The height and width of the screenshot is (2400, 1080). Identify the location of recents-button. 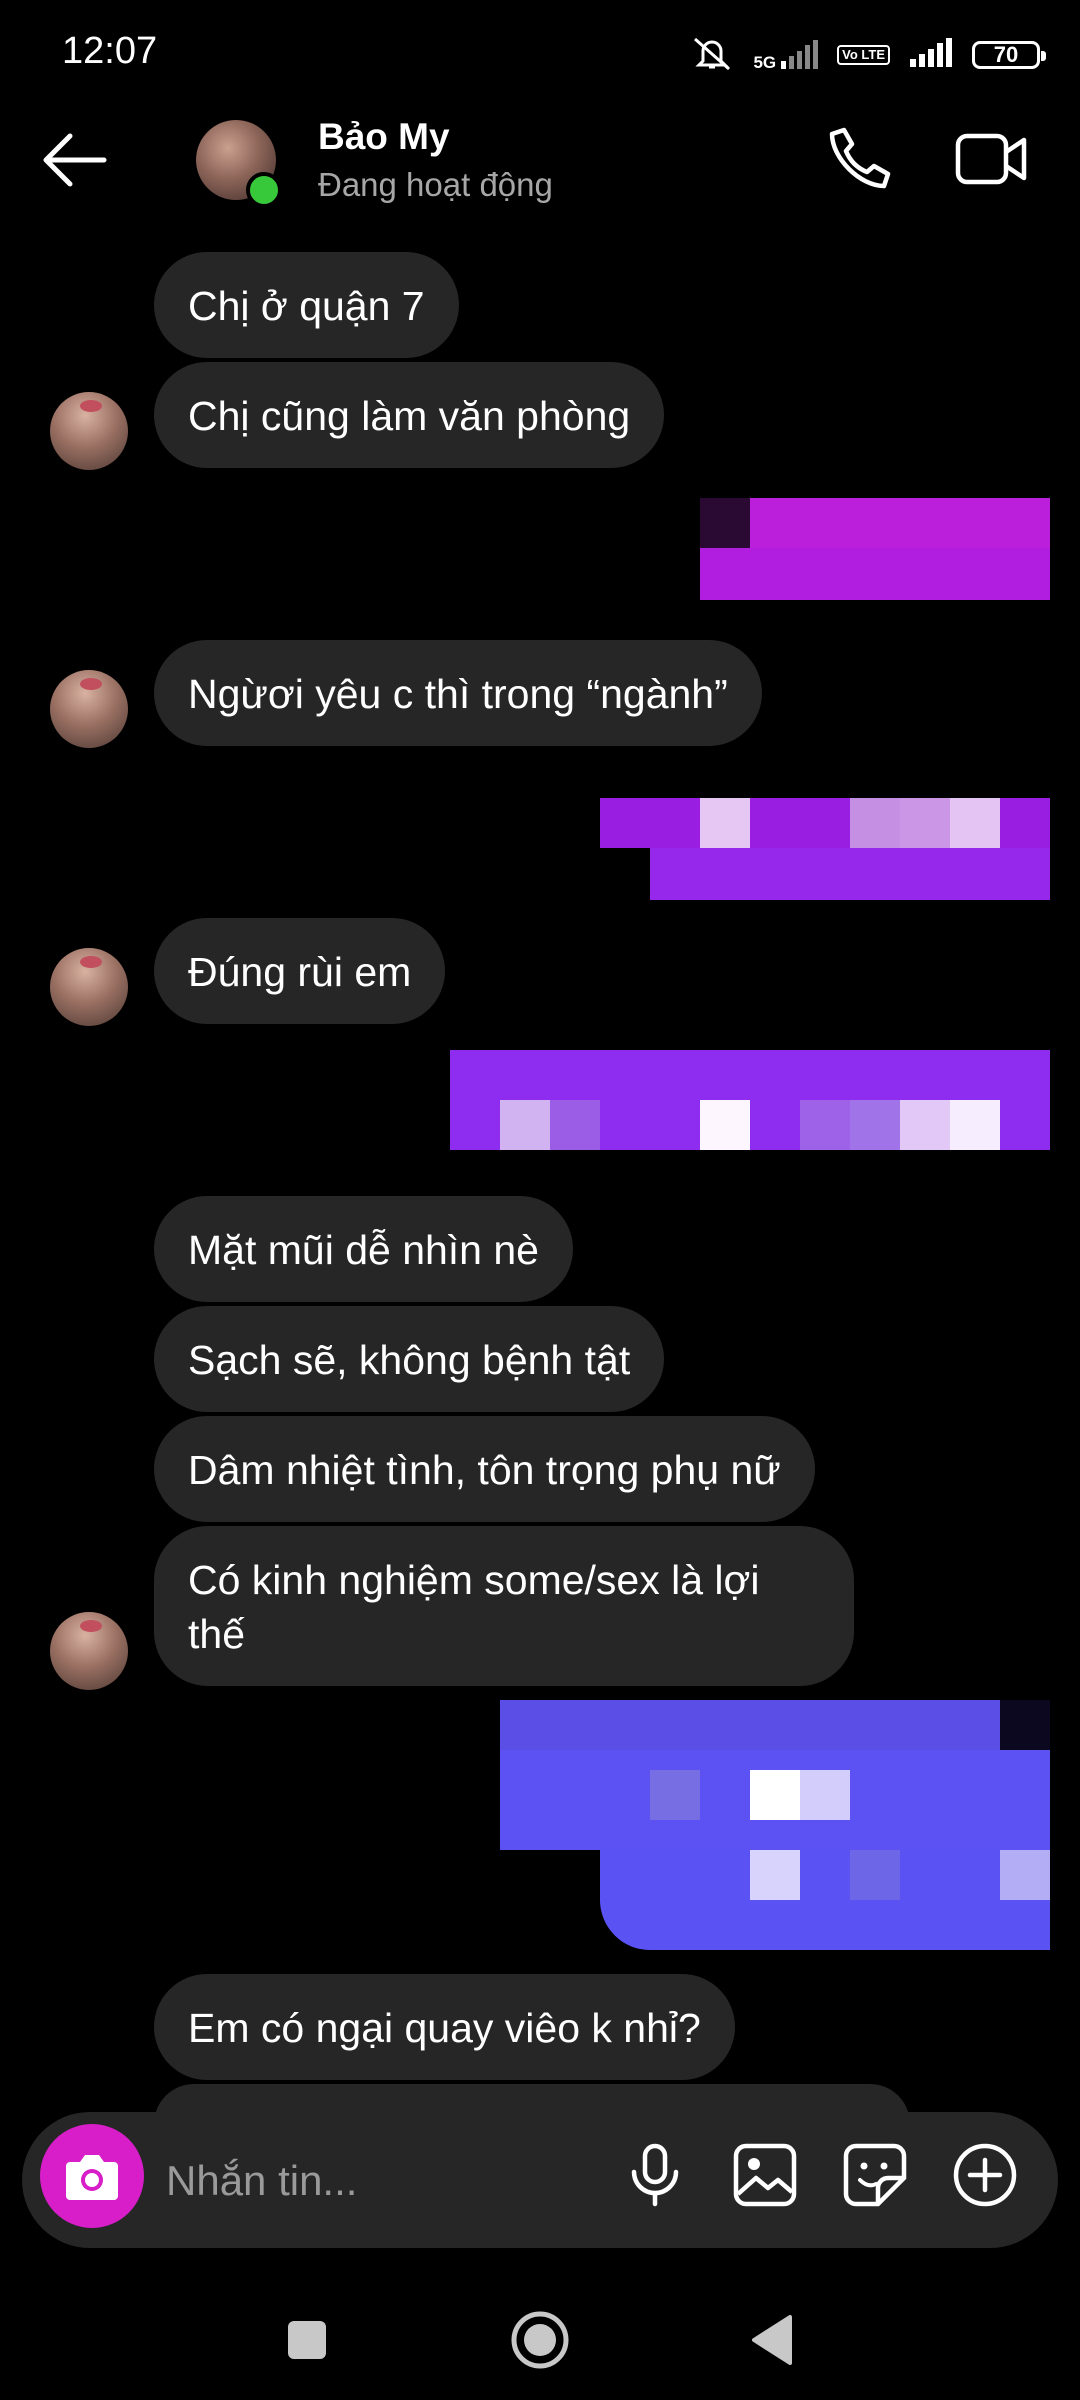
(307, 2340).